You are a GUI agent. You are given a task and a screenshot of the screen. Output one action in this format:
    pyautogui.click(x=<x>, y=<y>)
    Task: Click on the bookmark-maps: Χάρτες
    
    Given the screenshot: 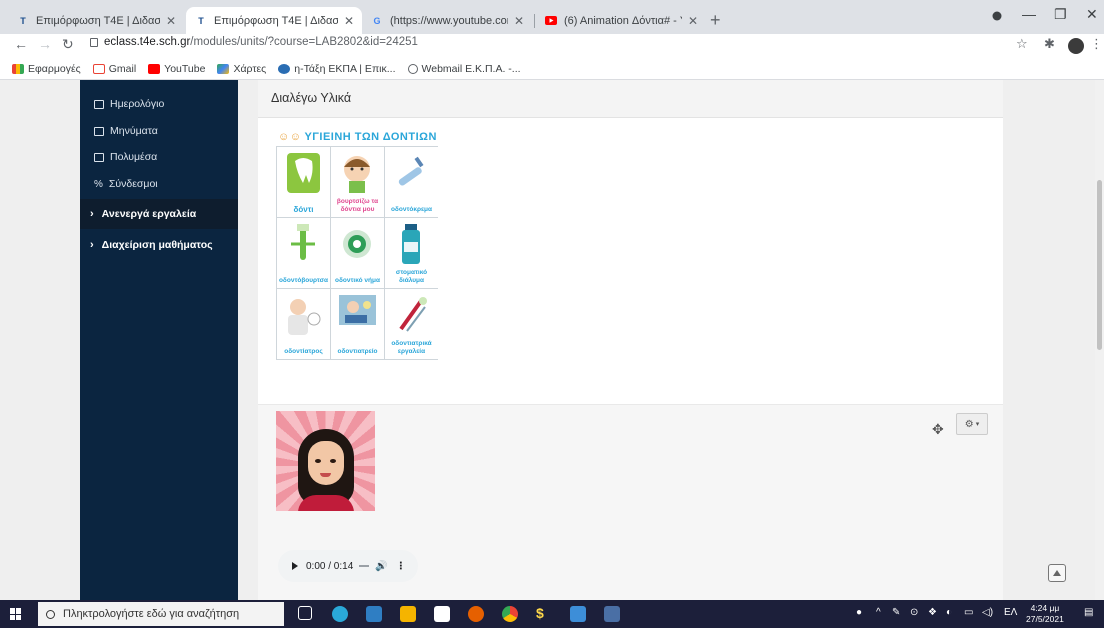 What is the action you would take?
    pyautogui.click(x=241, y=69)
    